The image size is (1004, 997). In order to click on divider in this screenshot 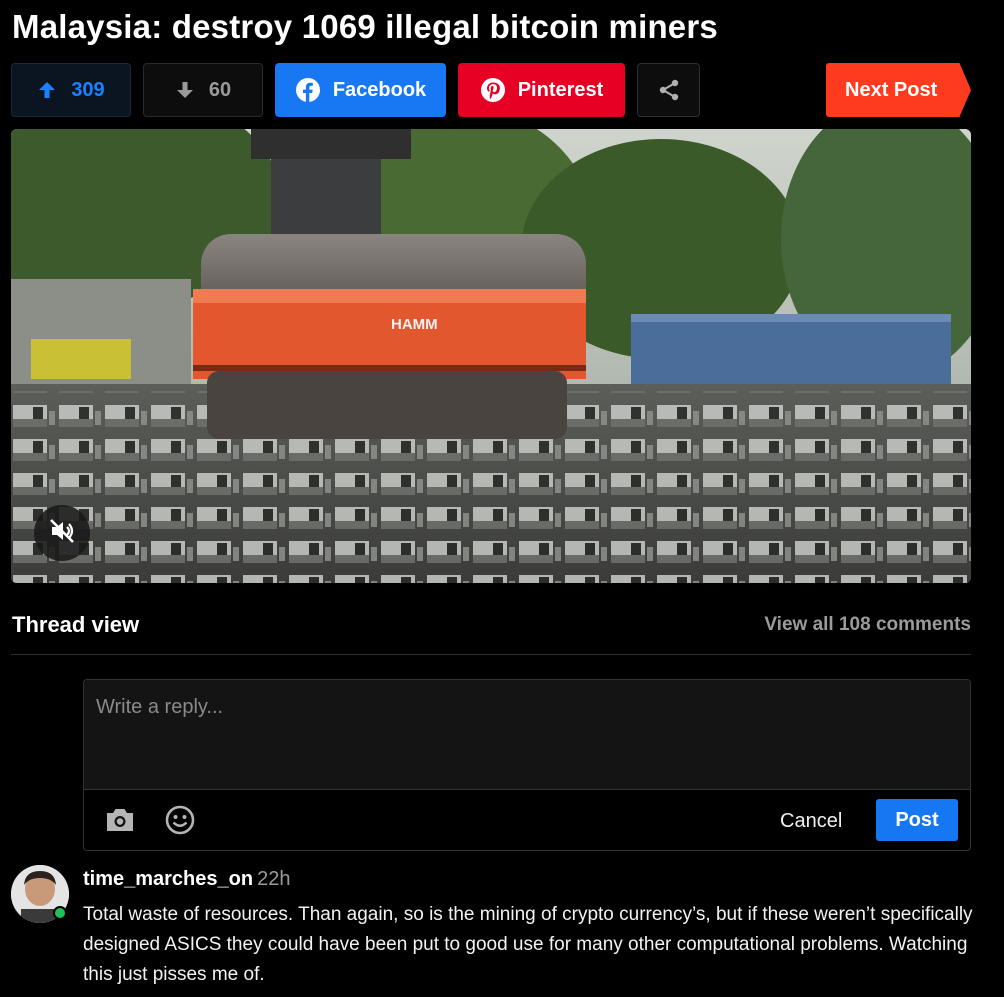, I will do `click(491, 654)`.